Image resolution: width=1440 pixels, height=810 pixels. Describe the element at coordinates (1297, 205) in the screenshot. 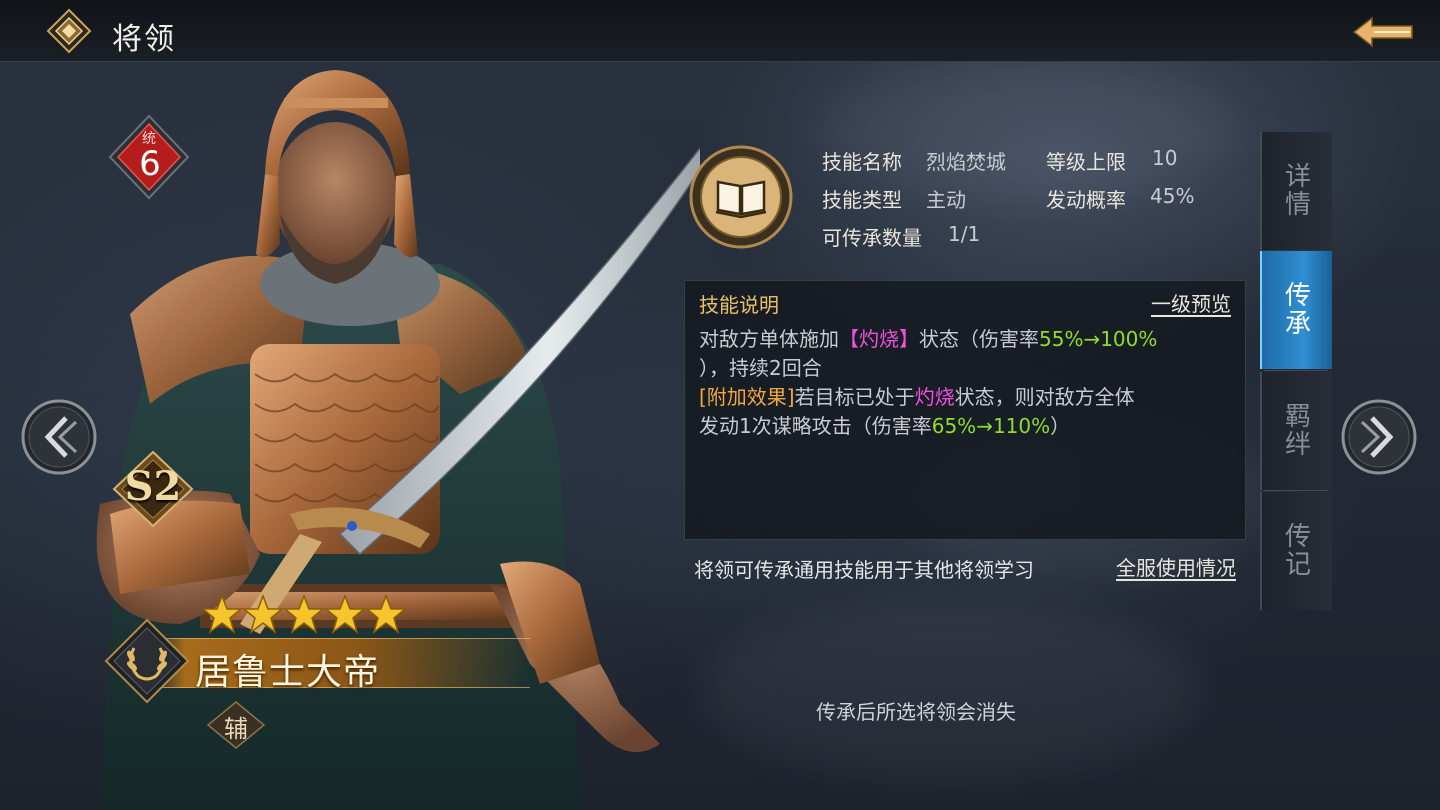

I see `tab-label: 情` at that location.